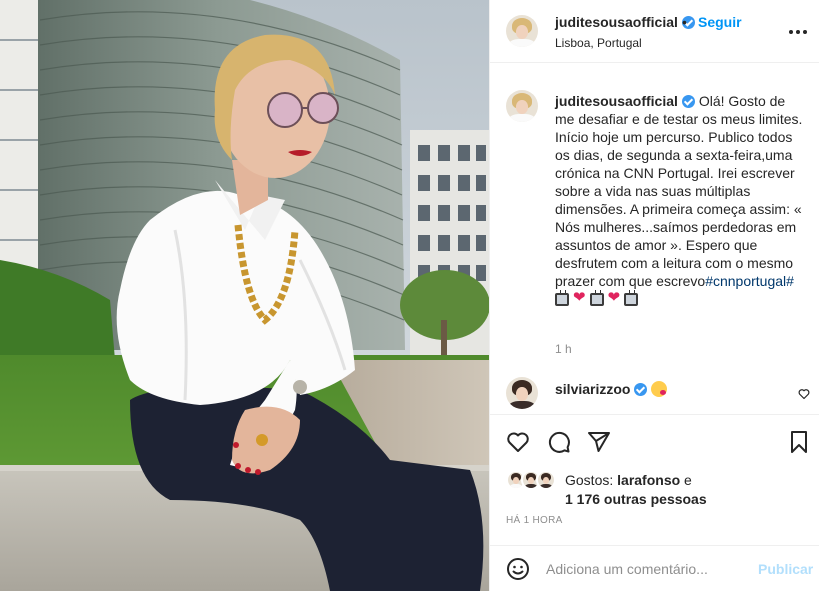  Describe the element at coordinates (659, 389) in the screenshot. I see `kiss-face-emoji-icon` at that location.